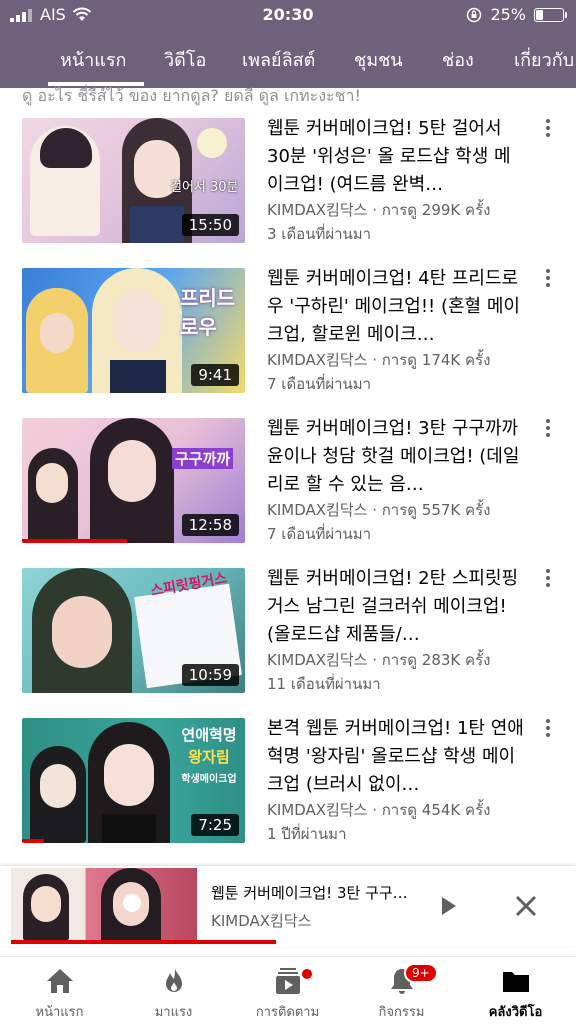 This screenshot has width=576, height=1025. Describe the element at coordinates (133, 630) in the screenshot. I see `video-thumbnail: 스피릿핑거스 10:59` at that location.